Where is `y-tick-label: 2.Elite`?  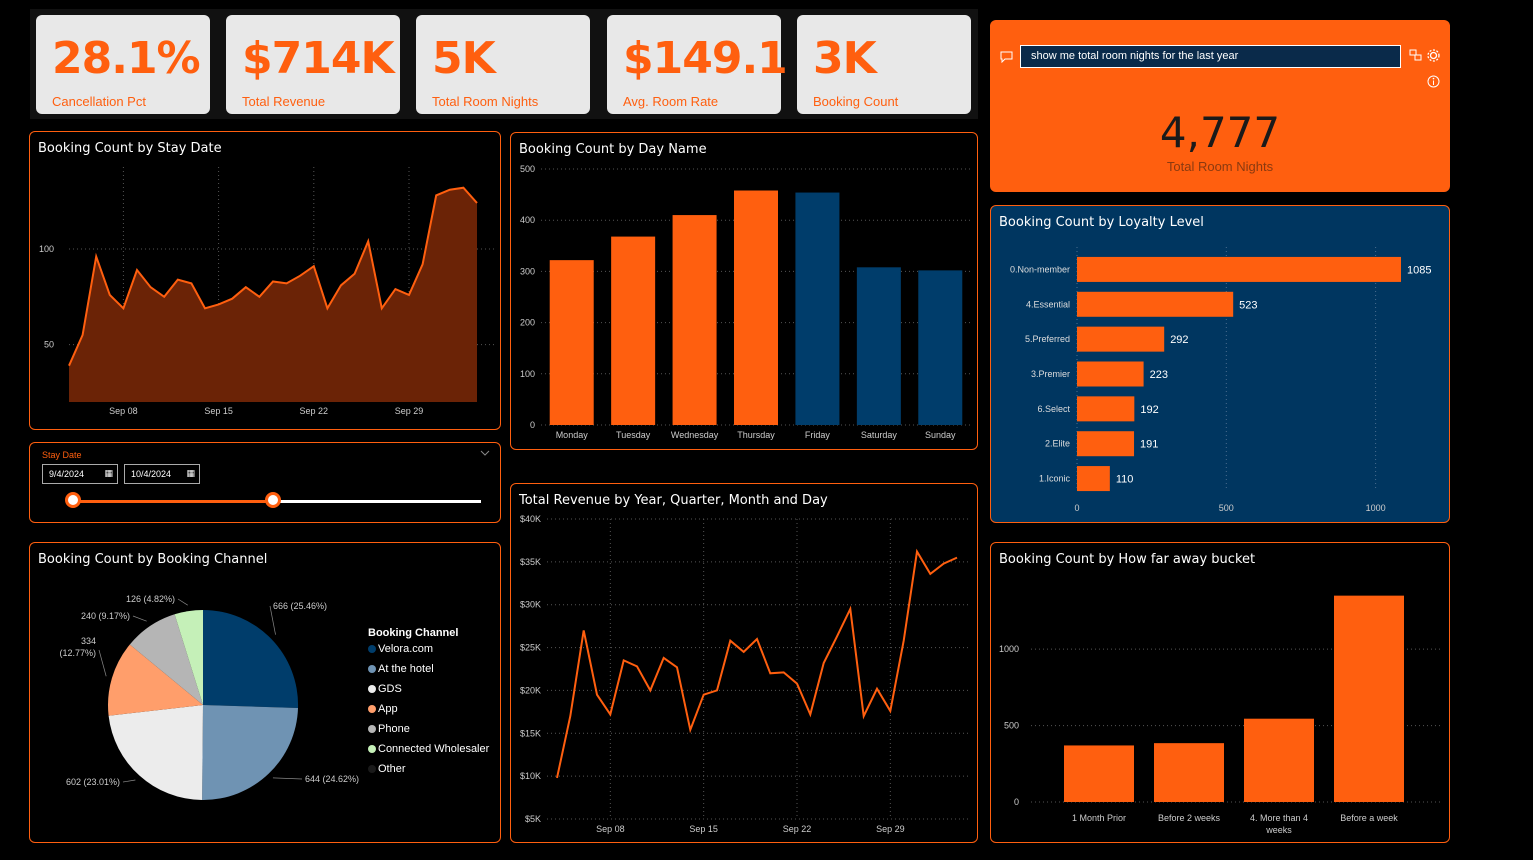 y-tick-label: 2.Elite is located at coordinates (1057, 444).